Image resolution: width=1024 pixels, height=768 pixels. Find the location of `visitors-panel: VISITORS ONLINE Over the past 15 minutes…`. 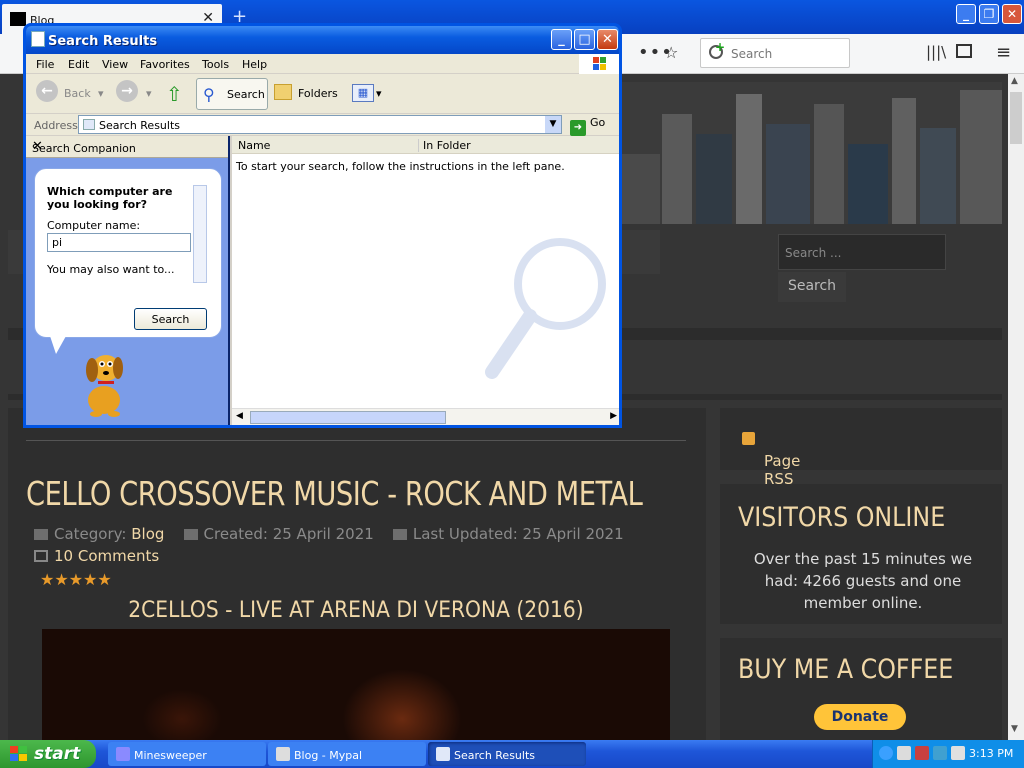

visitors-panel: VISITORS ONLINE Over the past 15 minutes… is located at coordinates (861, 554).